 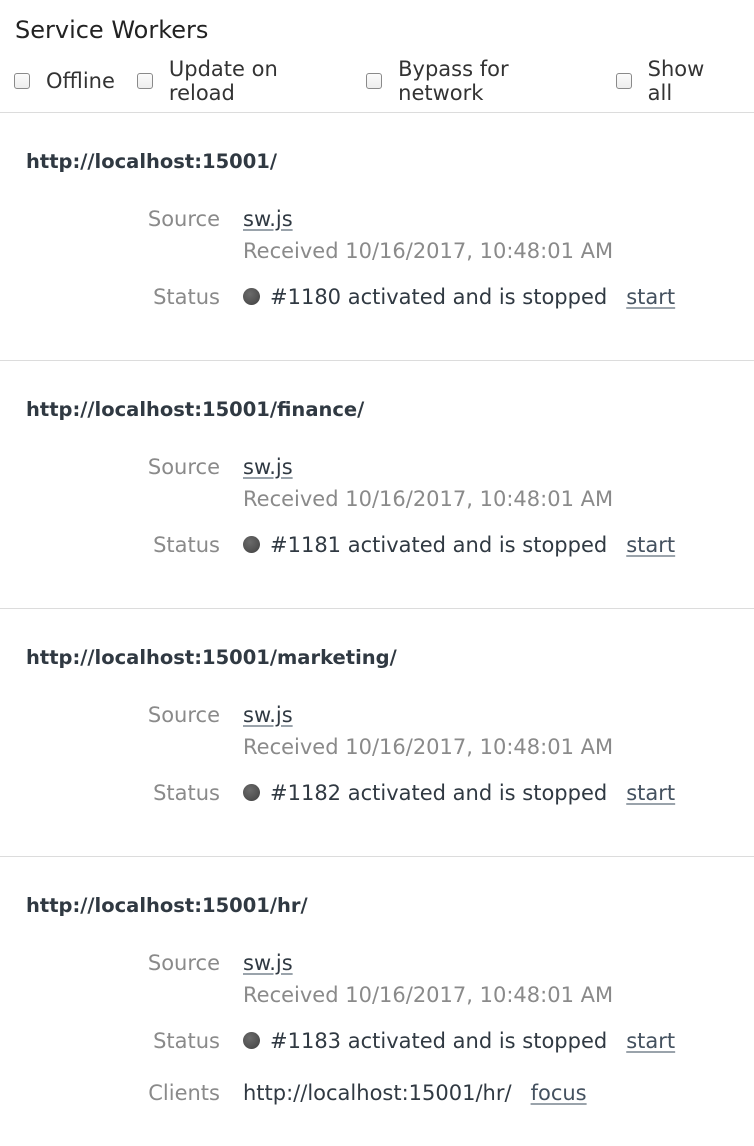 I want to click on show-all-option: Show all, so click(x=673, y=81).